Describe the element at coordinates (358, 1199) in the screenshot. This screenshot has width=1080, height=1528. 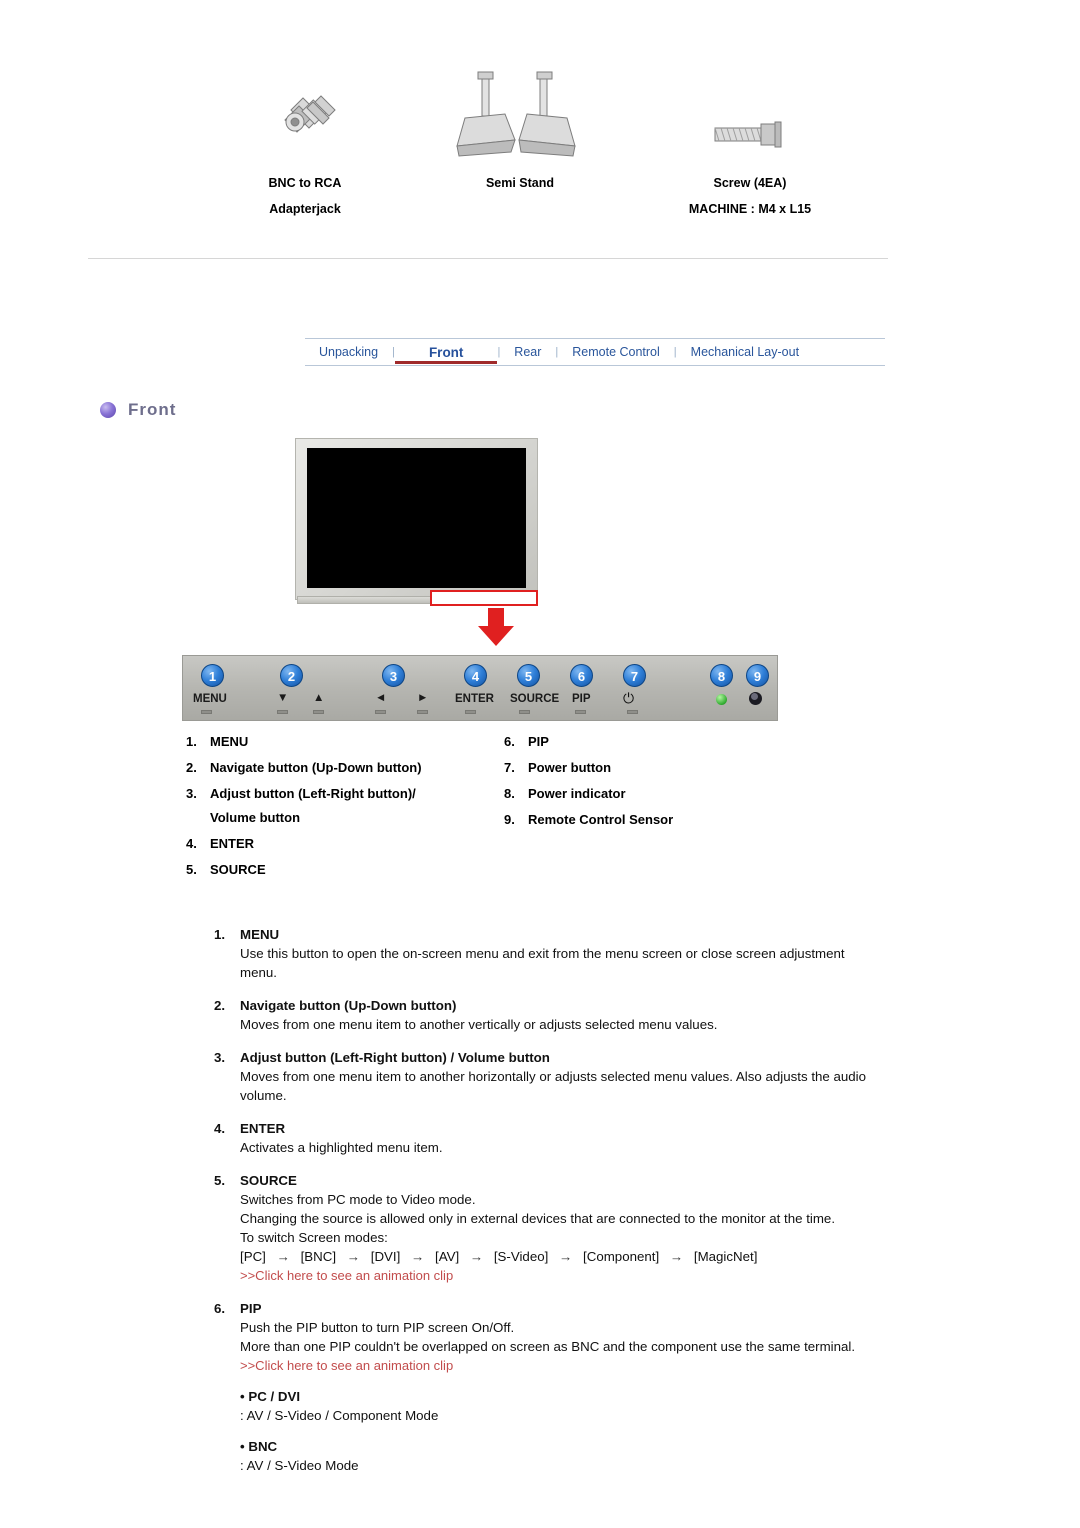
I see `detail-body-source-1: Switches from PC mode to Video mode.` at that location.